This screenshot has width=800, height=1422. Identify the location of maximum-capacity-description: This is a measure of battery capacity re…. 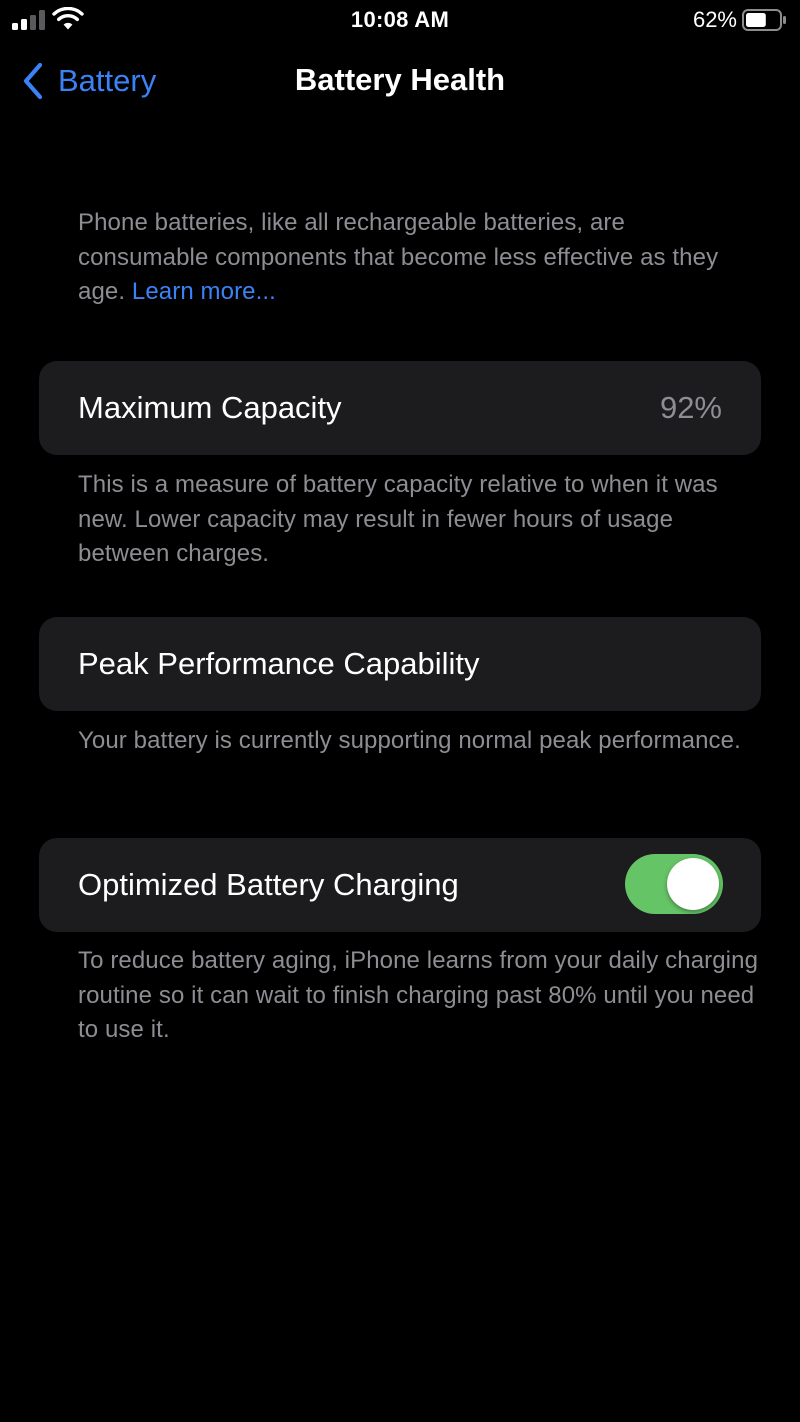
(398, 519).